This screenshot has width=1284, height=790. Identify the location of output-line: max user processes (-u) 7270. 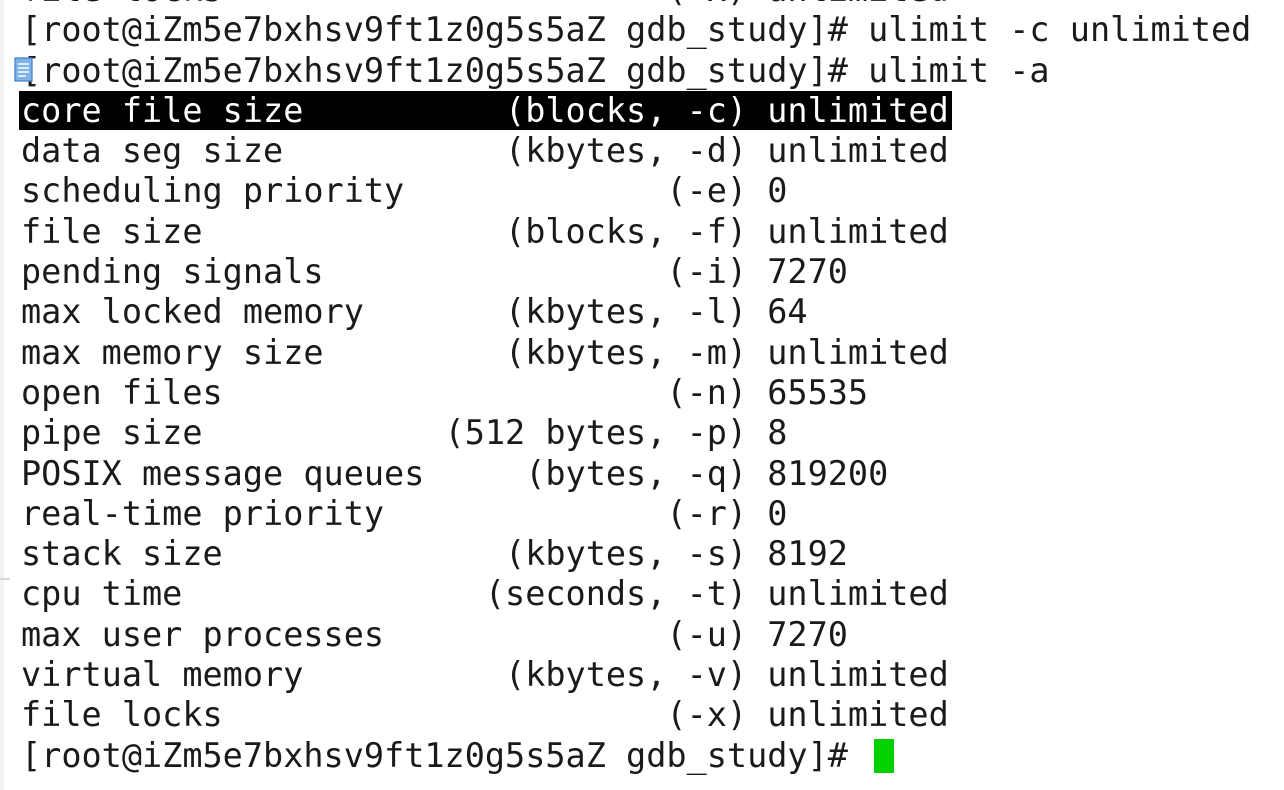
(434, 634).